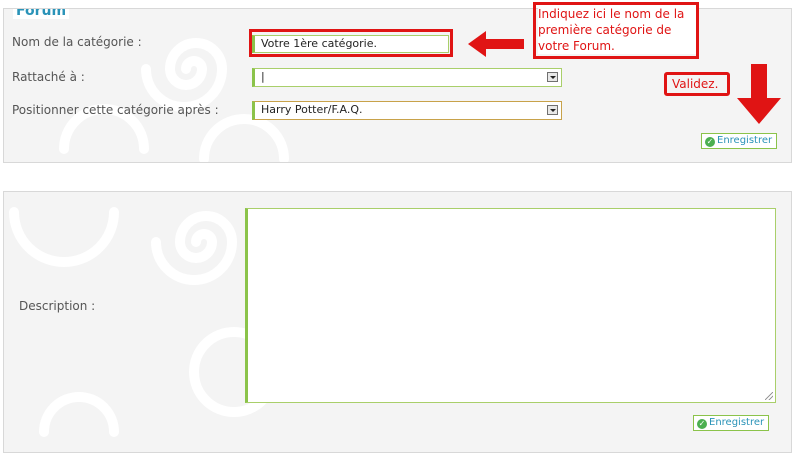 This screenshot has width=799, height=458. Describe the element at coordinates (48, 77) in the screenshot. I see `attached-to-label: Rattaché à :` at that location.